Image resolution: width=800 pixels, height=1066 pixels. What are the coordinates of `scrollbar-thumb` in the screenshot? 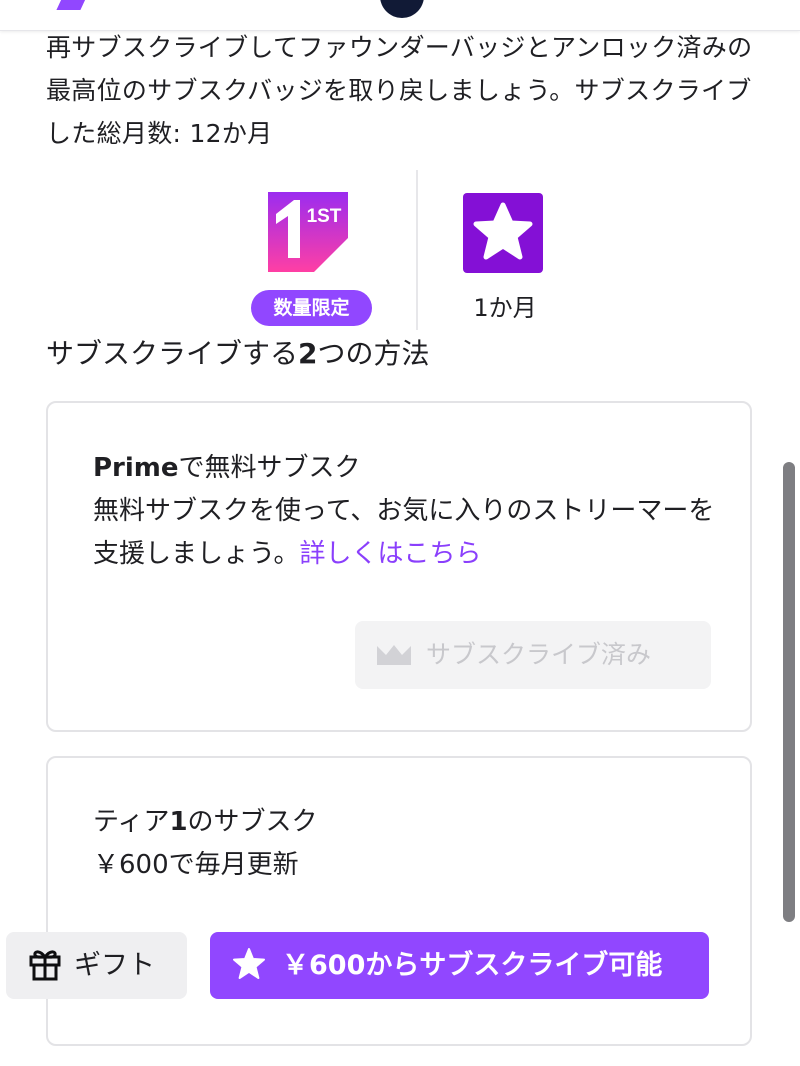 It's located at (789, 692).